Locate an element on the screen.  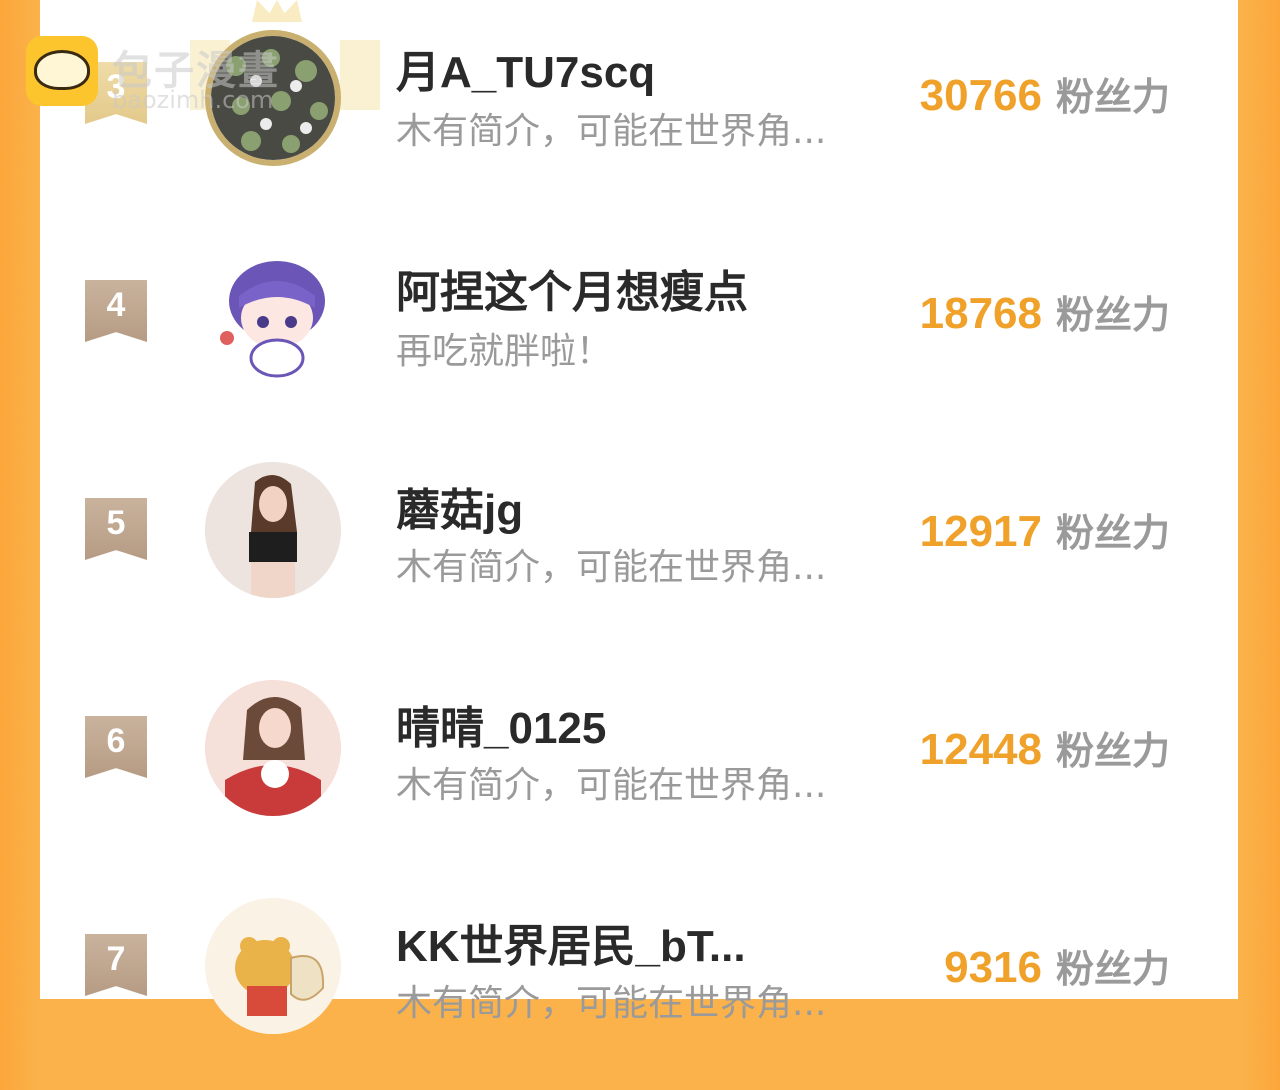
fans-score: 12448 粉丝力 is located at coordinates (1045, 747).